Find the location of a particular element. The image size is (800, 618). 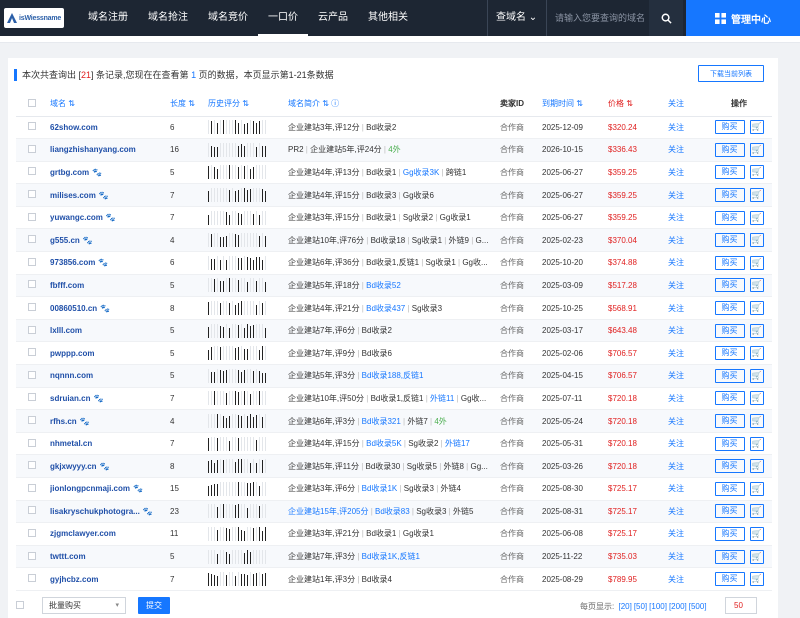

domain-link: twttt.com is located at coordinates (68, 556).